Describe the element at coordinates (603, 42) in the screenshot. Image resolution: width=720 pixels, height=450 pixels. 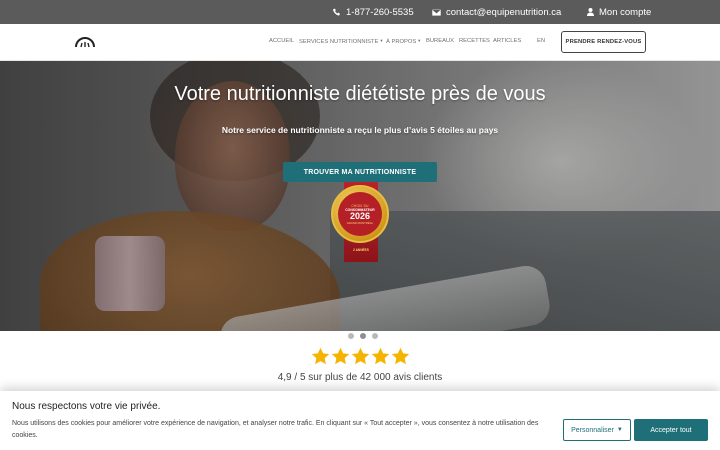
I see `book-appointment-button: PRENDRE RENDEZ-VOUS` at that location.